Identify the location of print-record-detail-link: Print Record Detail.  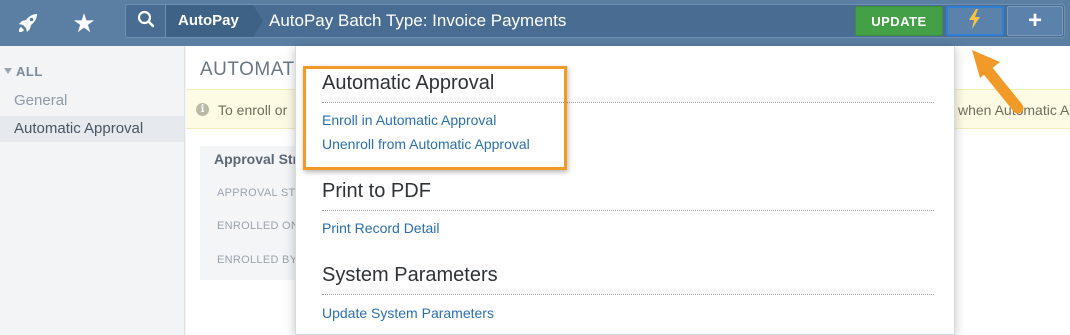
(381, 228).